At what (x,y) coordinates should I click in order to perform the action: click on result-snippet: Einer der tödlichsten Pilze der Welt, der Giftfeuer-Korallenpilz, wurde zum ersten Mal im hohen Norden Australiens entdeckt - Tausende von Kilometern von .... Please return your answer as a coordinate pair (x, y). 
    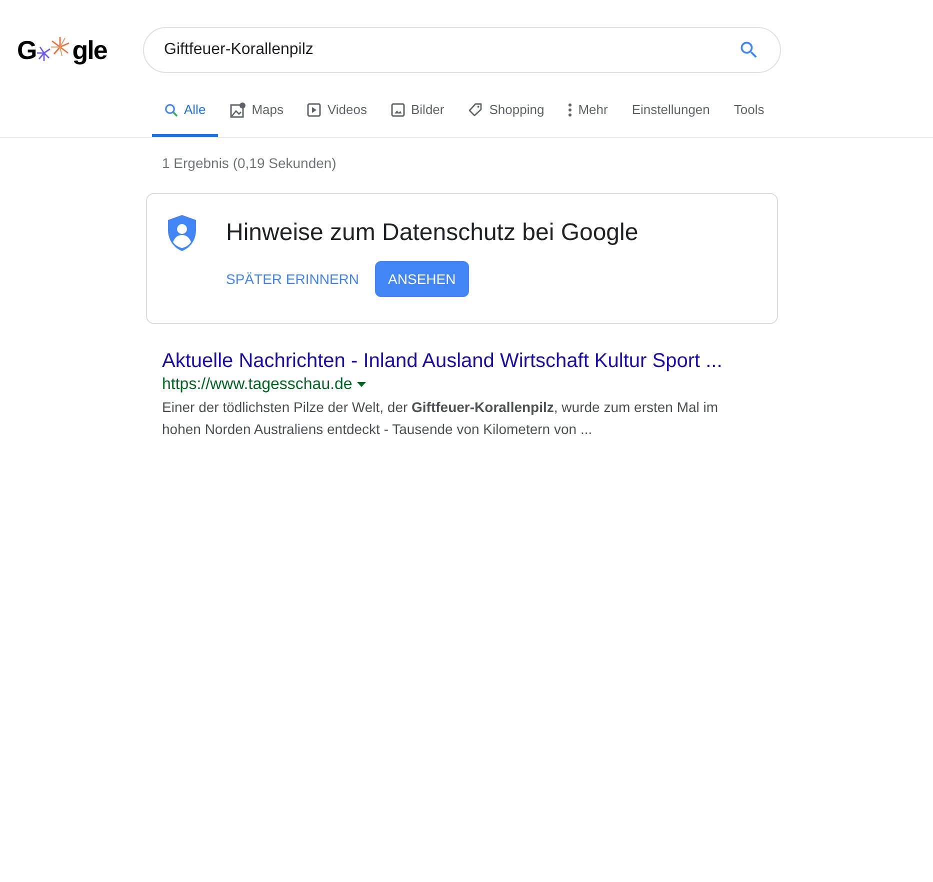
    Looking at the image, I should click on (441, 418).